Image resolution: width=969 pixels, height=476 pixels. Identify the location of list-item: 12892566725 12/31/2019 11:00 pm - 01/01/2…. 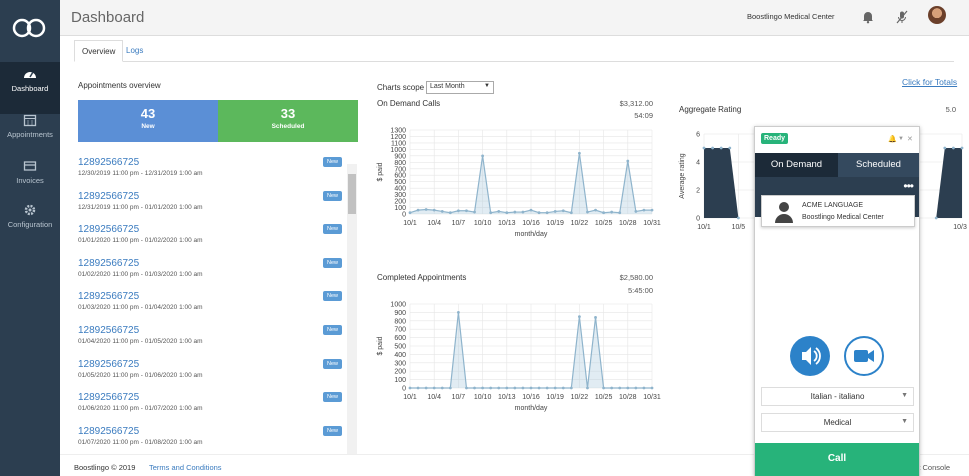
(218, 205).